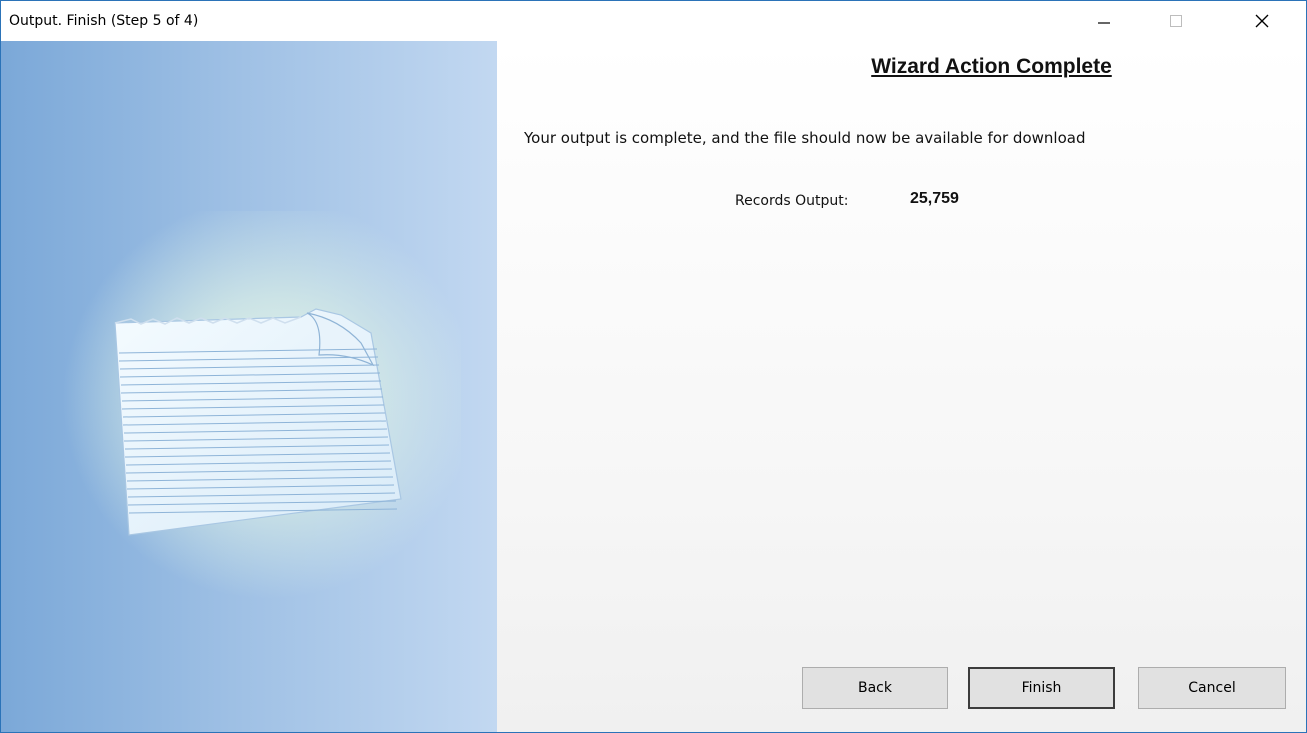 This screenshot has height=733, width=1307. Describe the element at coordinates (104, 21) in the screenshot. I see `window-title: Output. Finish (Step 5 of 4)` at that location.